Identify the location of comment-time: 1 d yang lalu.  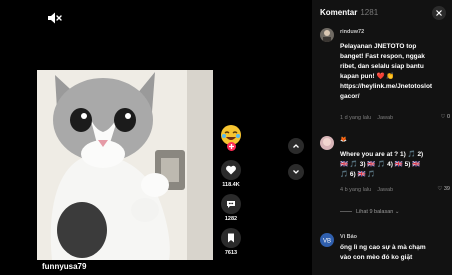
(356, 118).